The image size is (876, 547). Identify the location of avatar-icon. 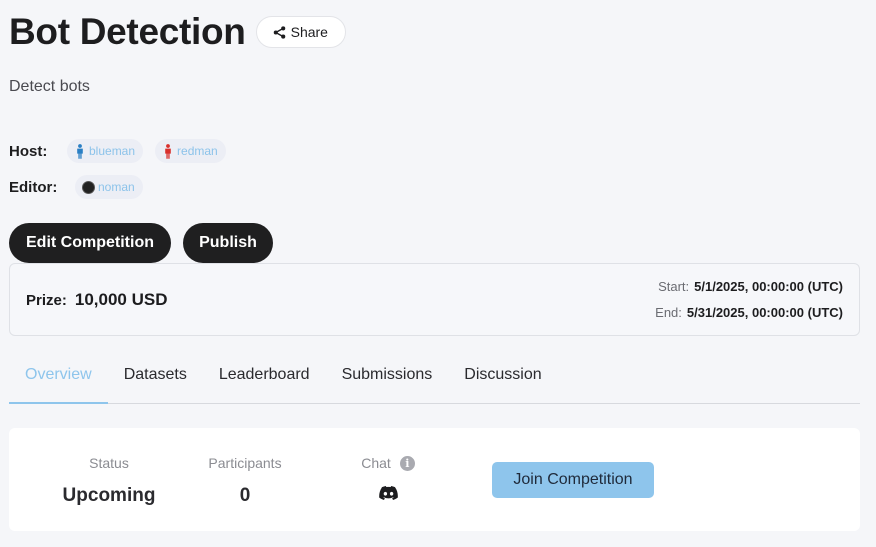
(88, 187).